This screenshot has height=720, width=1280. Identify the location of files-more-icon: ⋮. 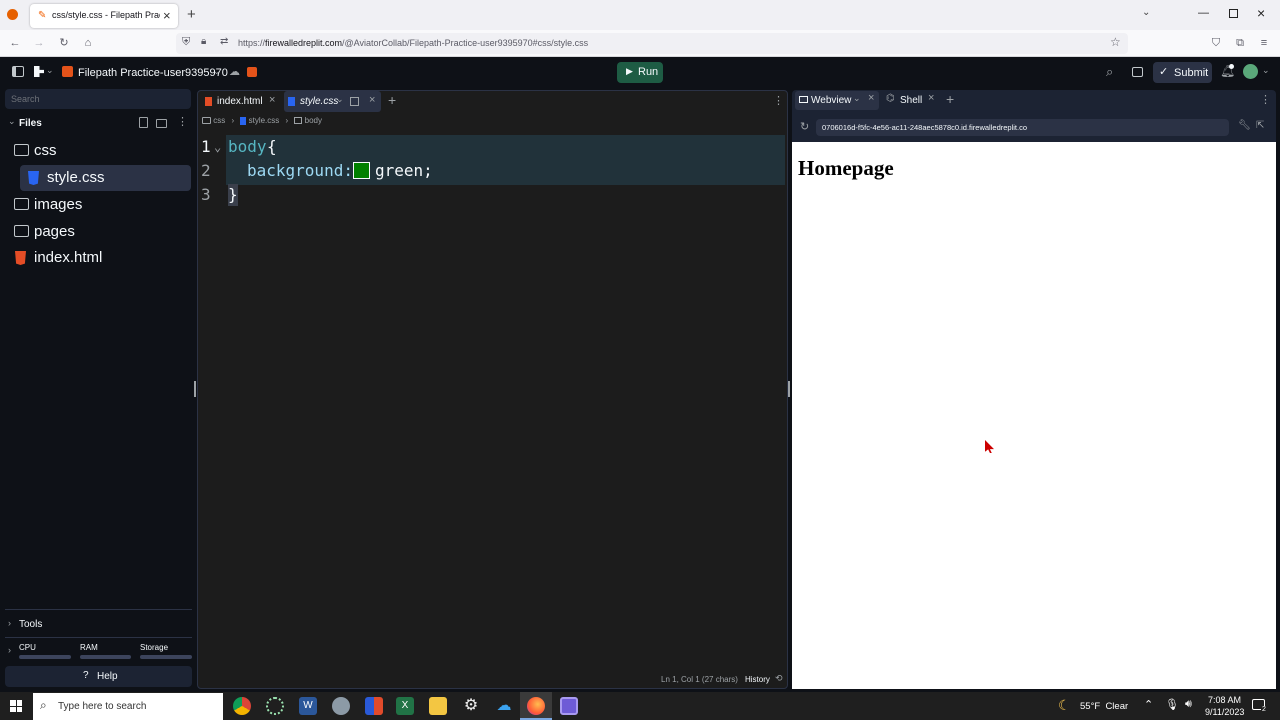
(182, 121).